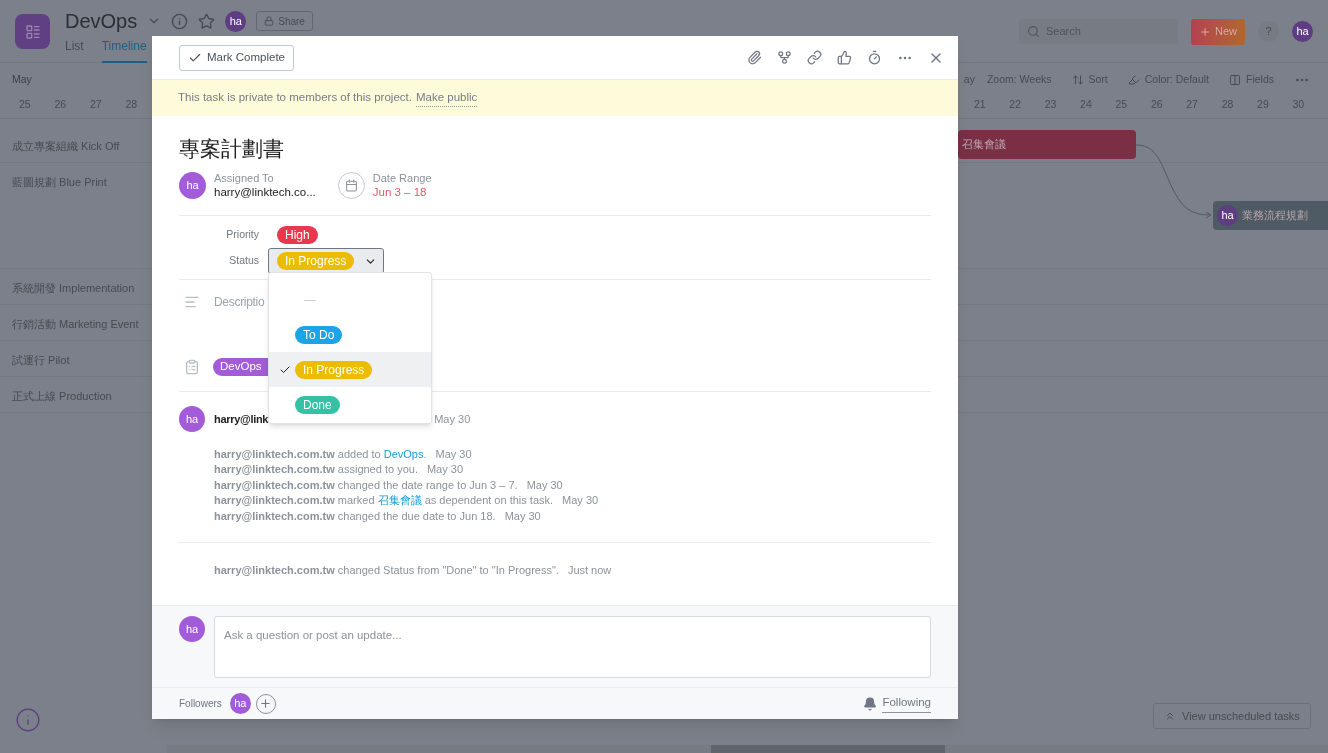 The width and height of the screenshot is (1328, 753). What do you see at coordinates (1268, 31) in the screenshot?
I see `help-button: ?` at bounding box center [1268, 31].